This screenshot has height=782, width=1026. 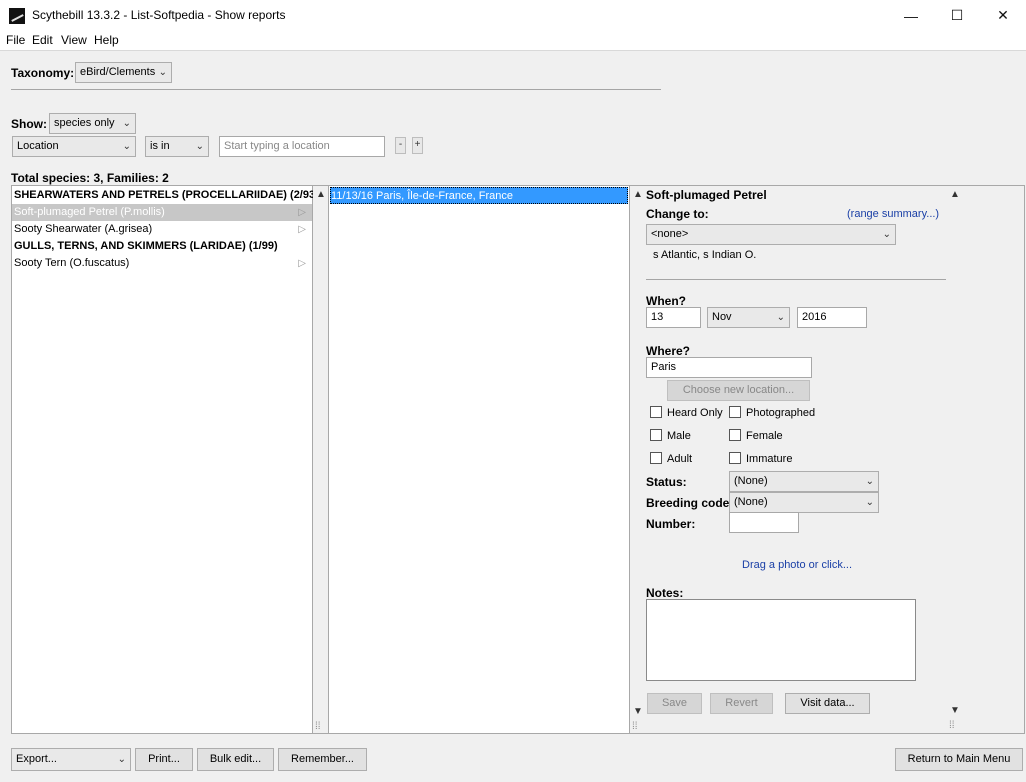 What do you see at coordinates (637, 459) in the screenshot?
I see `mid-scrollbar: ▲ ▼ ⁞⁞` at bounding box center [637, 459].